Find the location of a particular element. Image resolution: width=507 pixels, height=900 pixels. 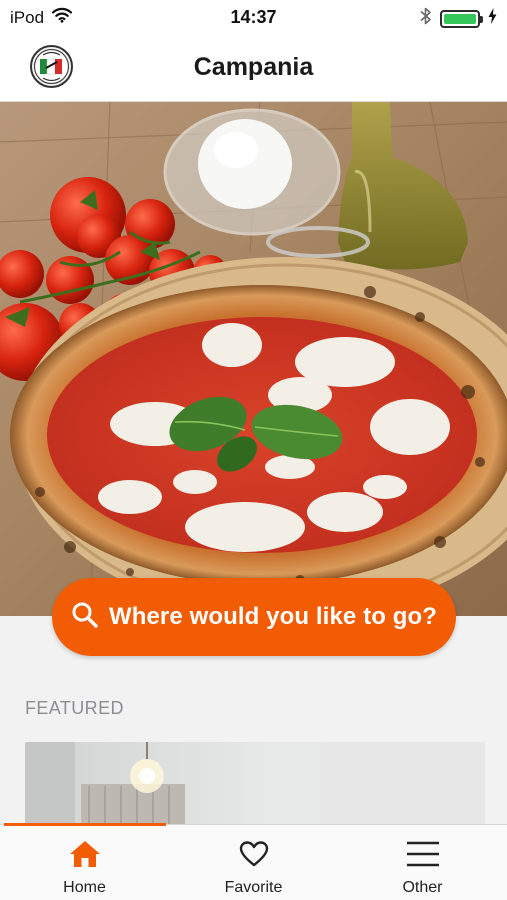

tab-label: Other is located at coordinates (422, 887).